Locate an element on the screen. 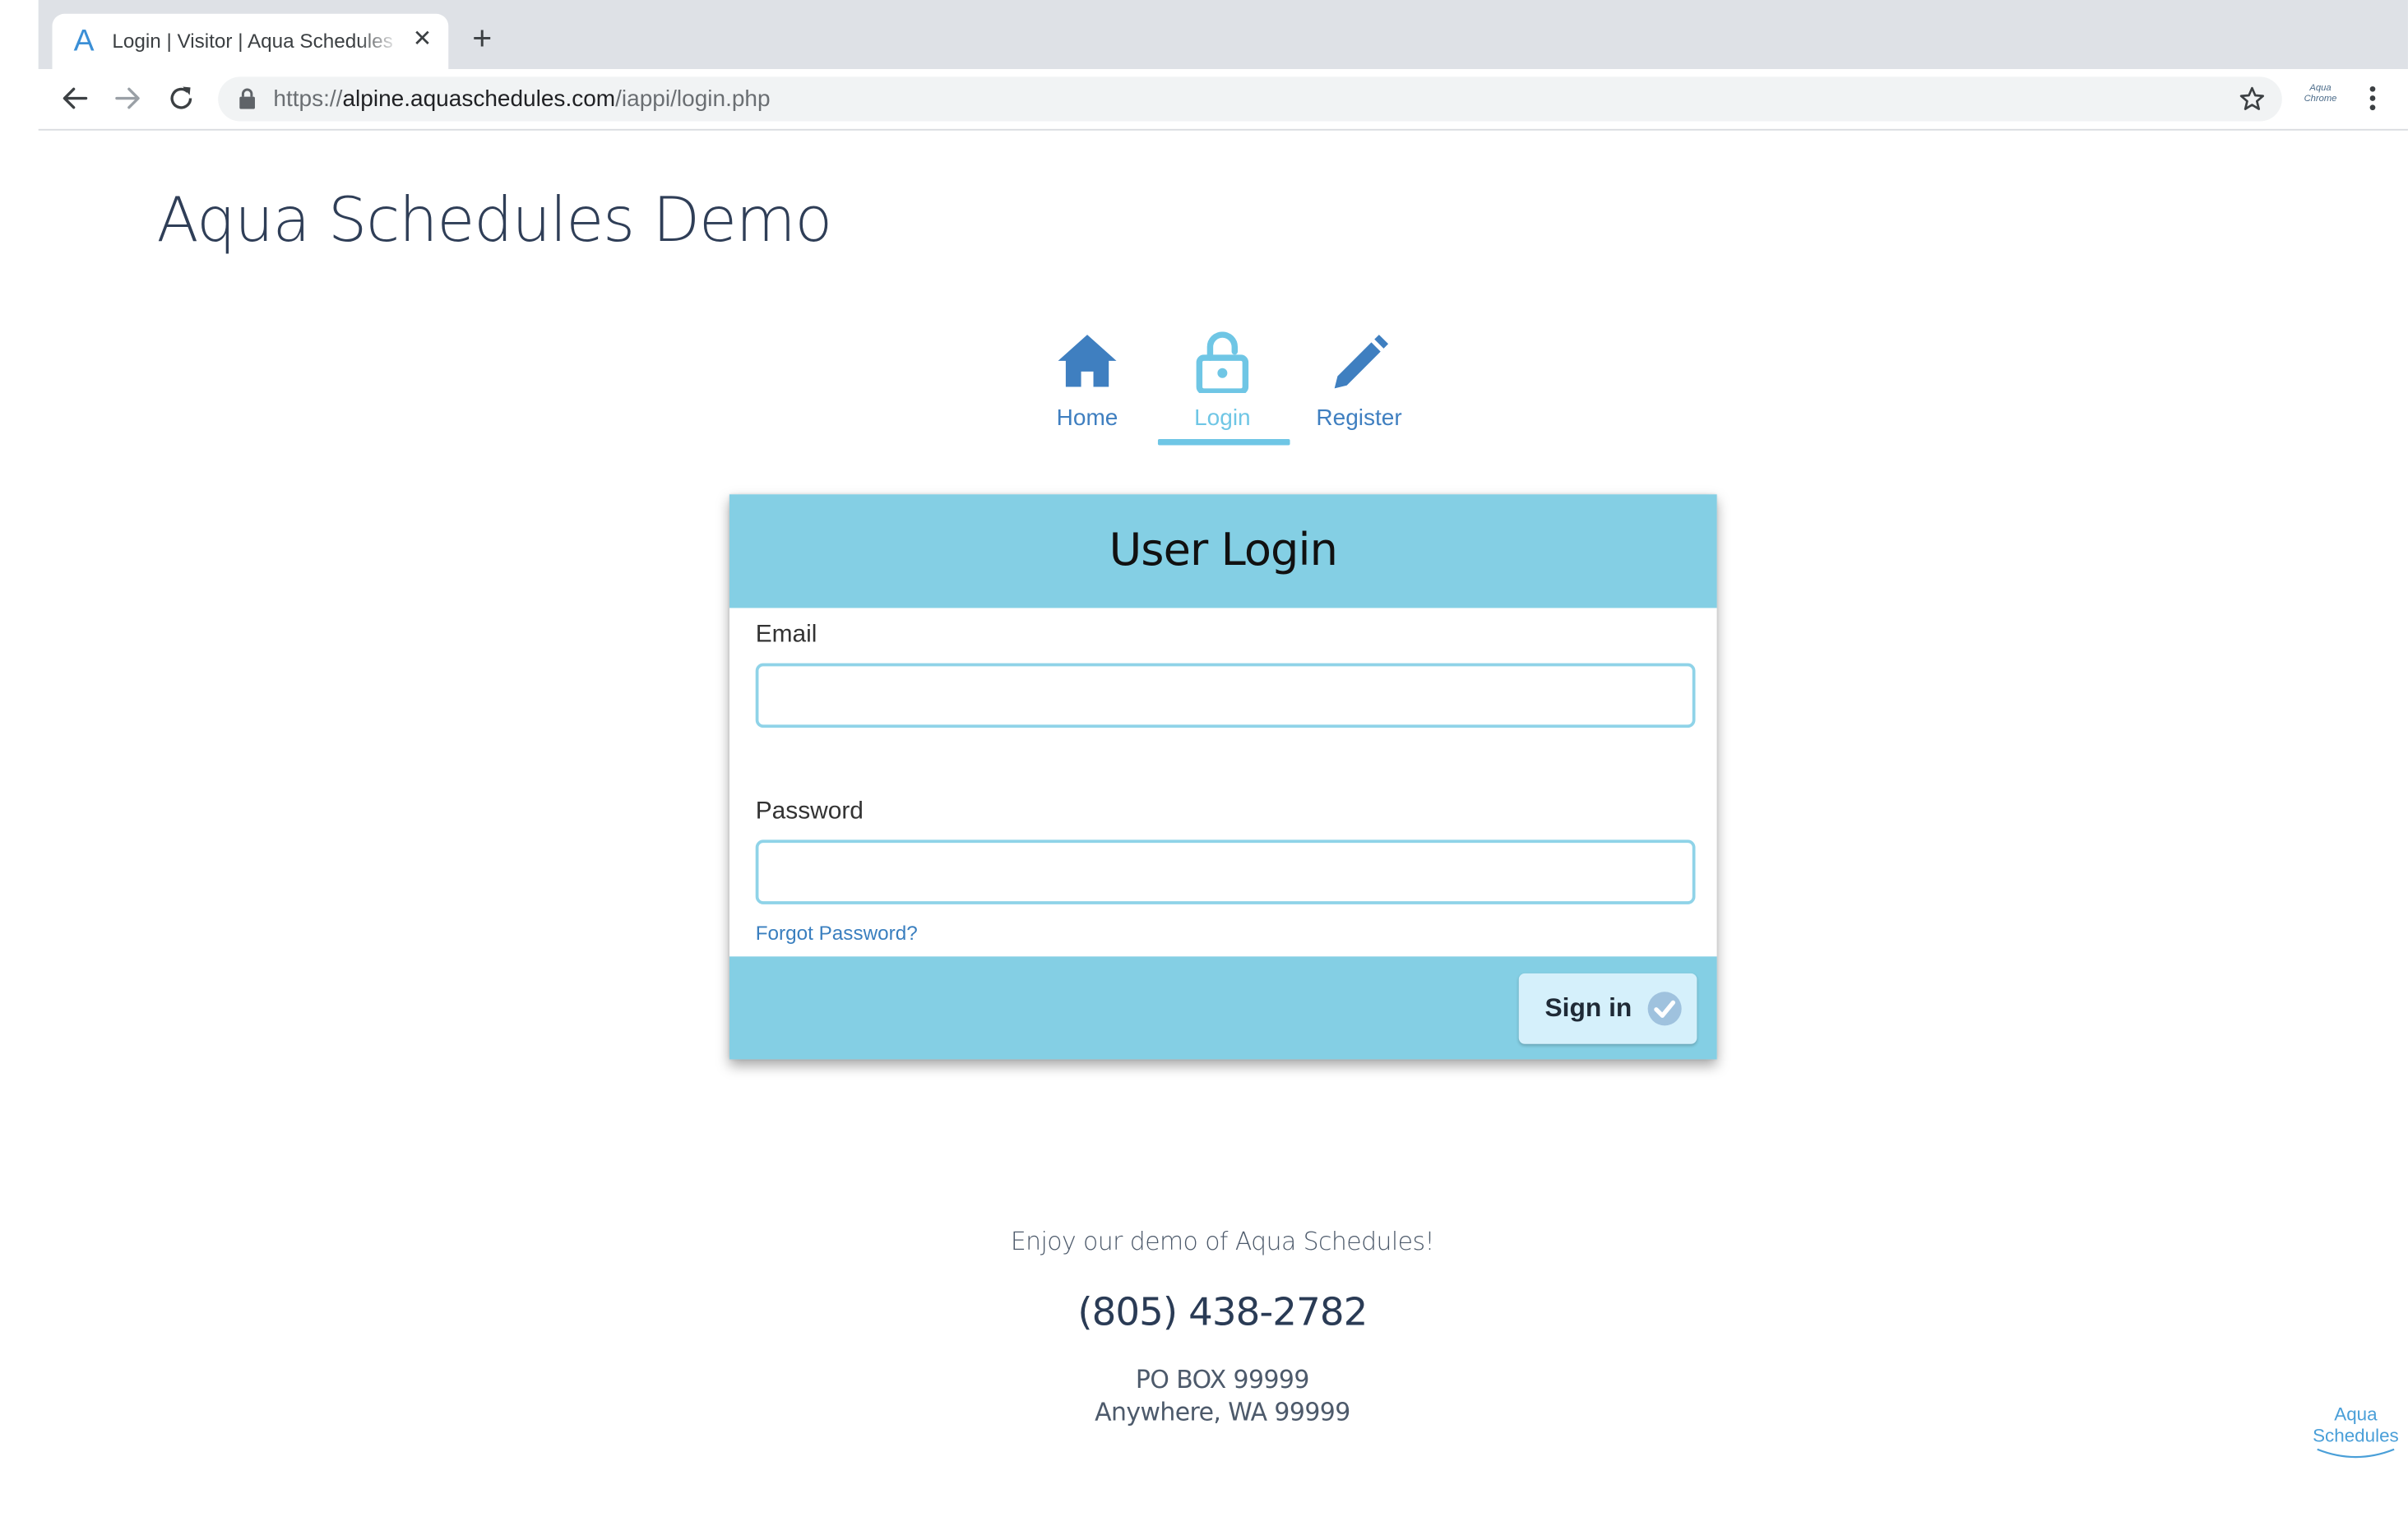  nav-label-login: Login is located at coordinates (1222, 418).